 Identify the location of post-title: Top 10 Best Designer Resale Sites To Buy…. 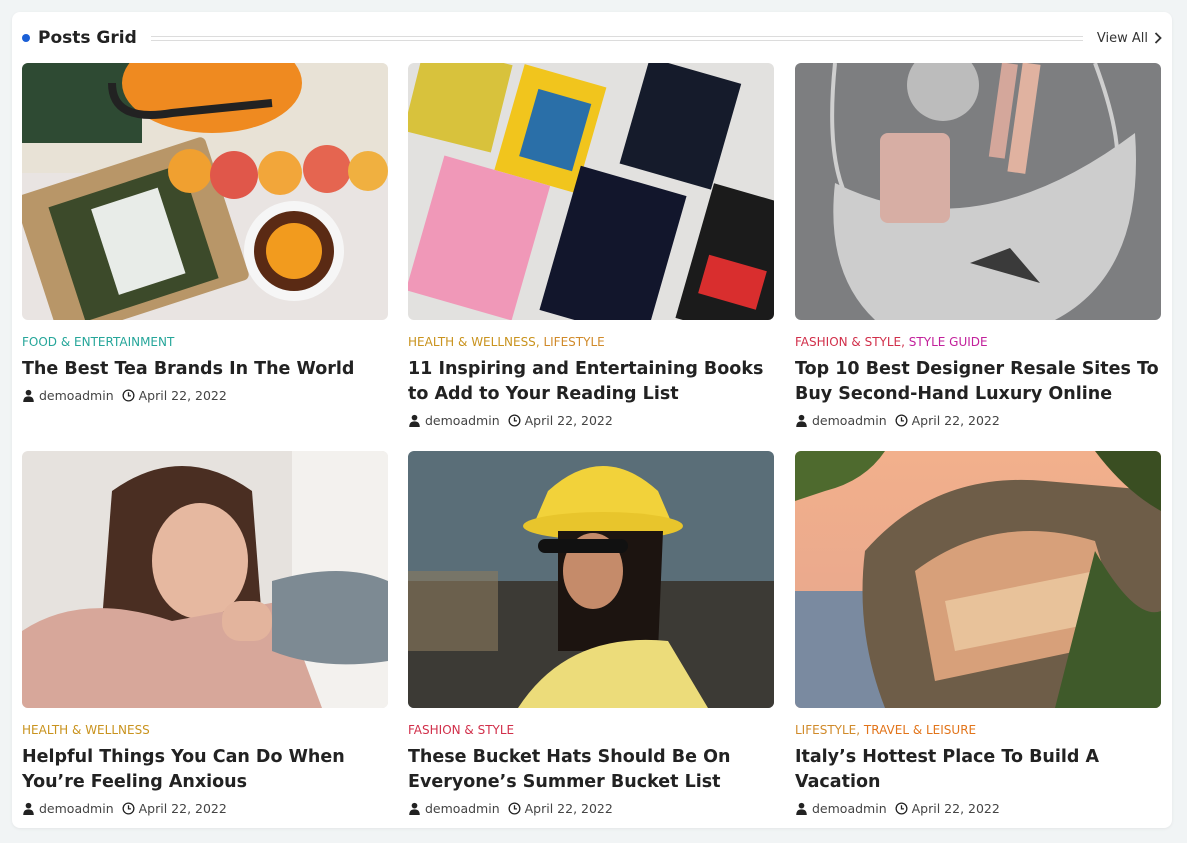
(978, 382).